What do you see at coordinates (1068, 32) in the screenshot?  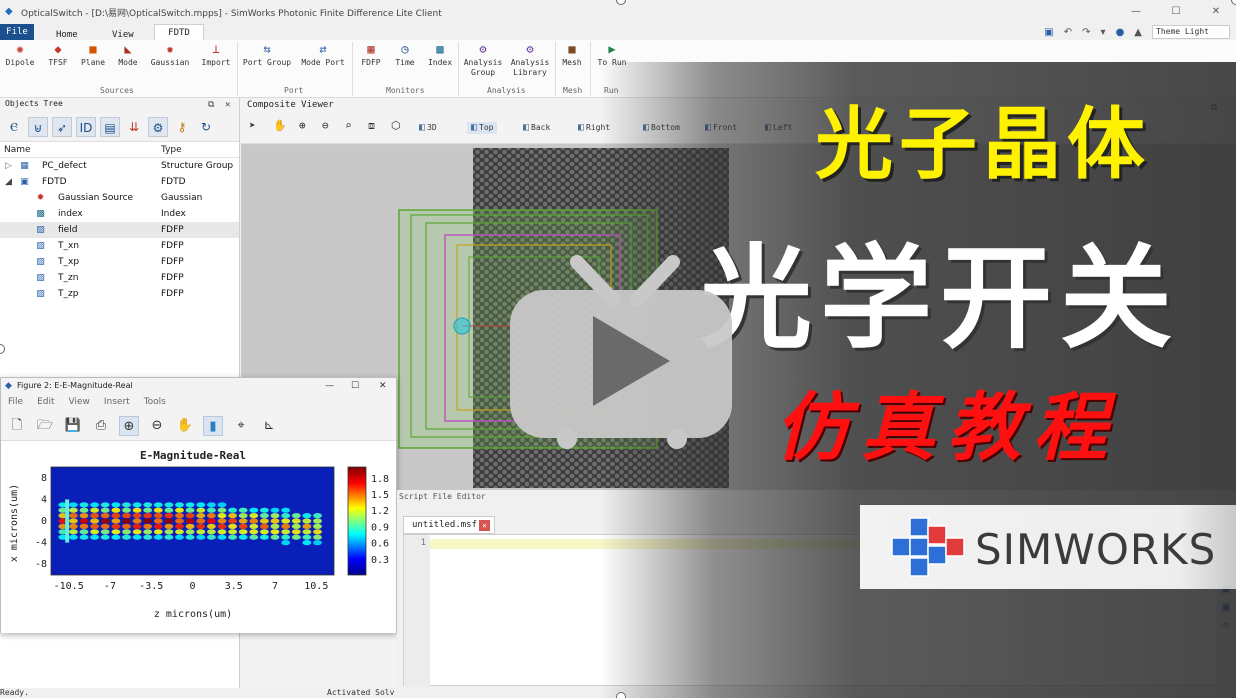 I see `undo-icon: ↶` at bounding box center [1068, 32].